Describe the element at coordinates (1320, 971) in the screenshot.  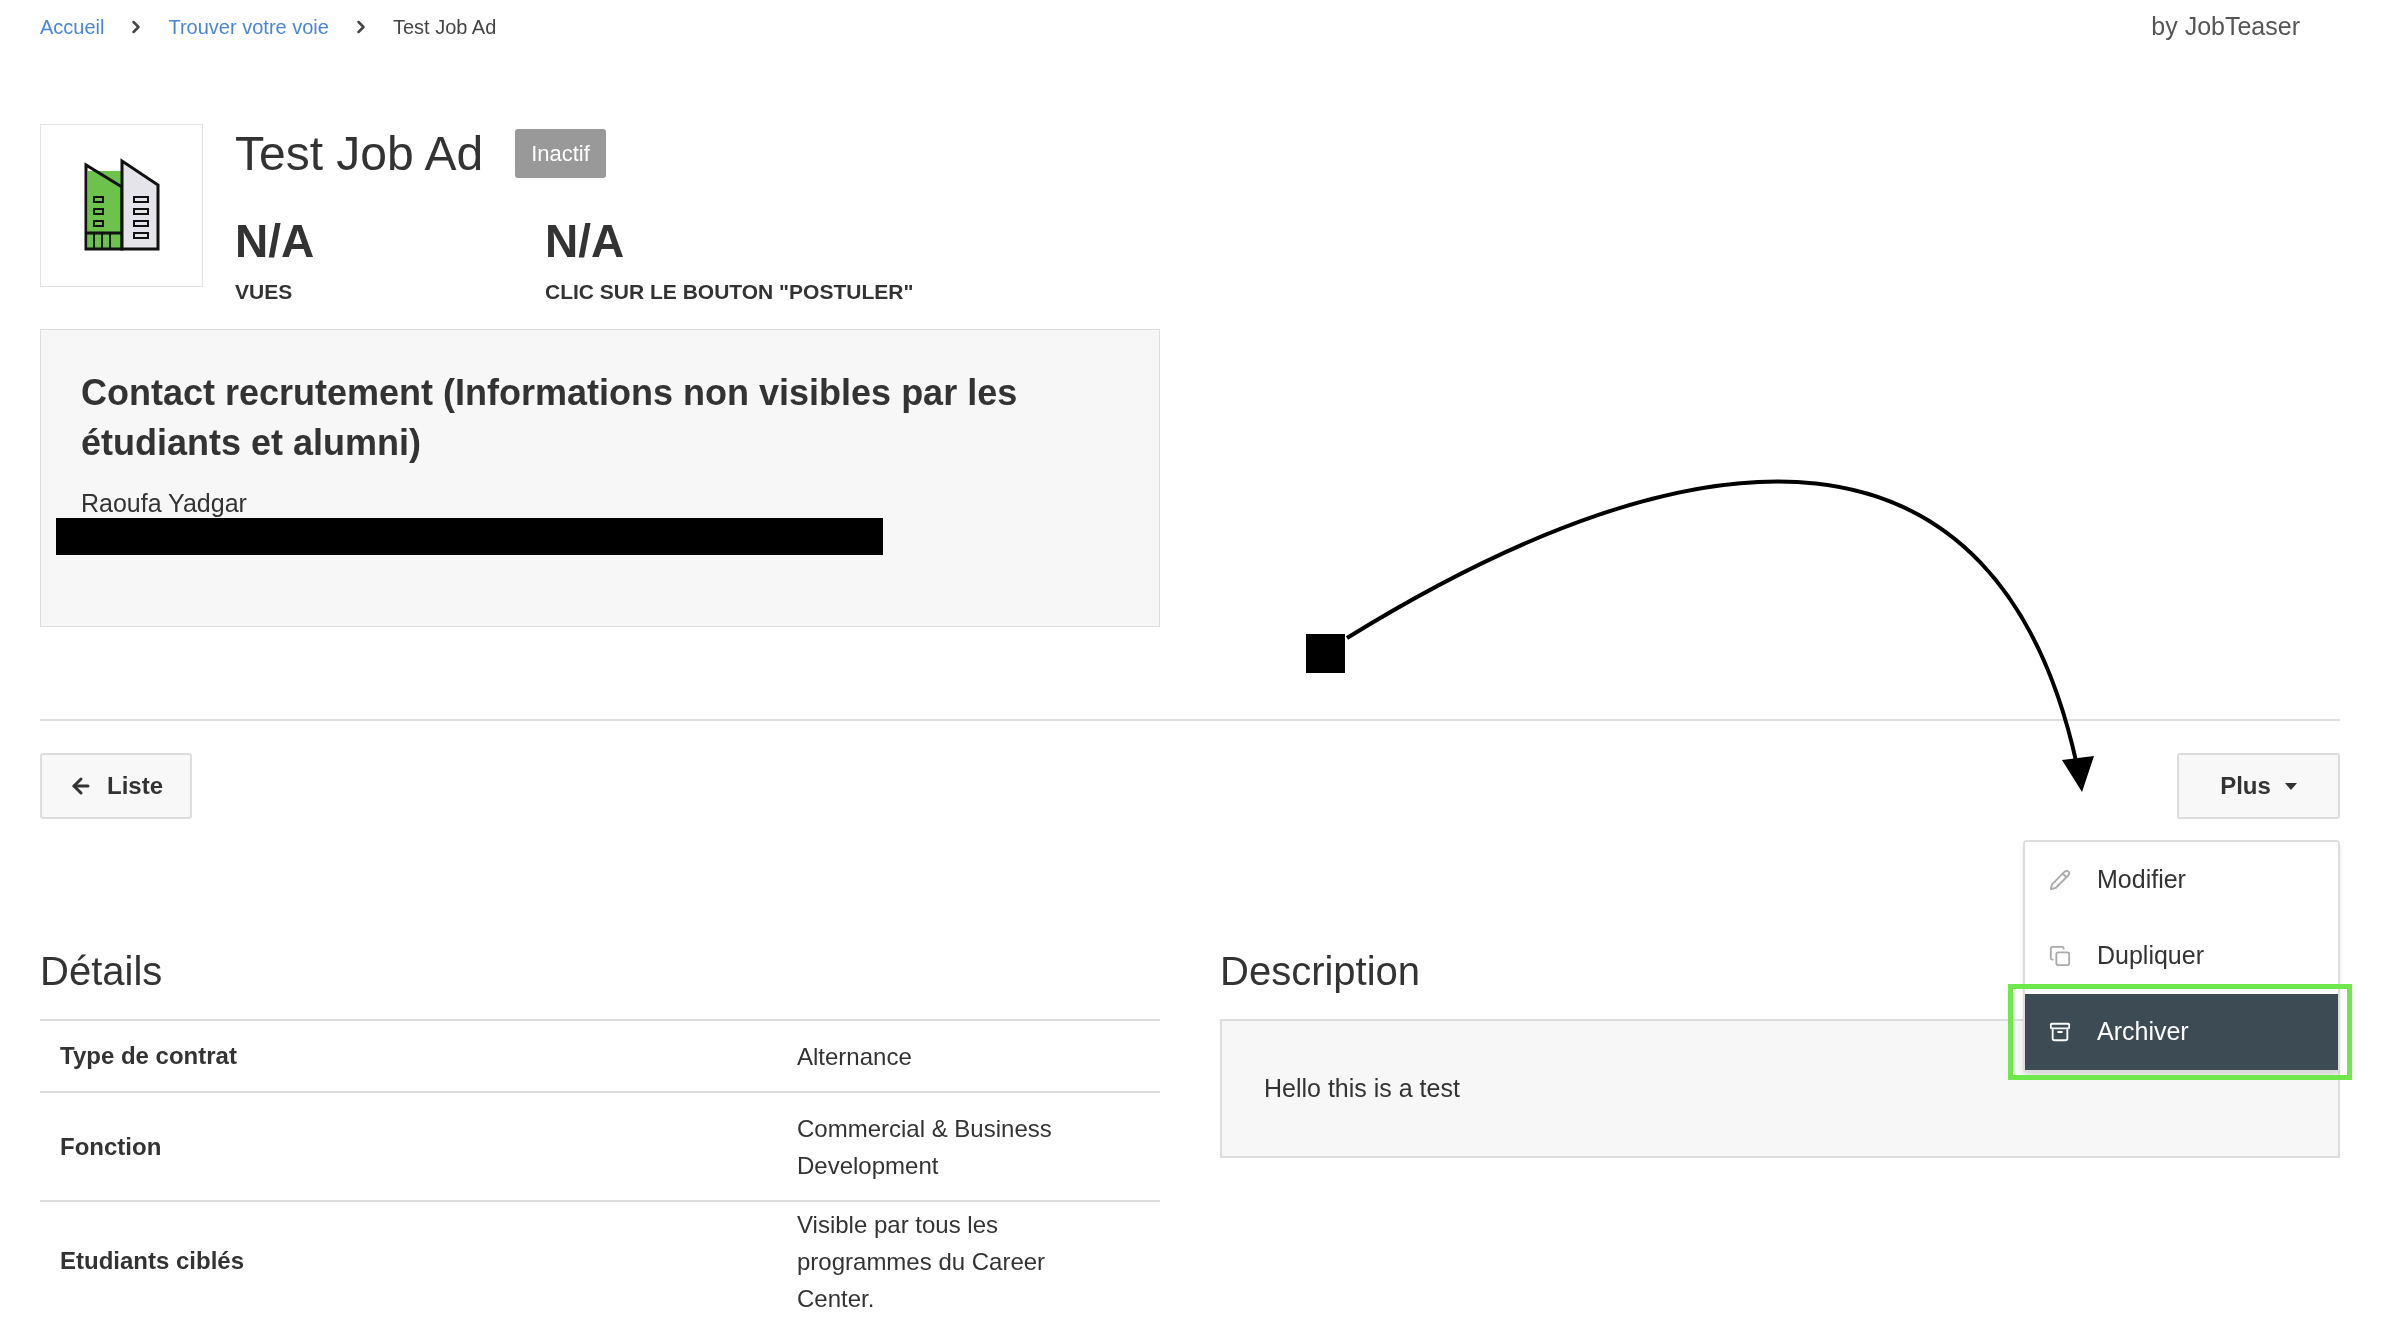
I see `description-heading: Description` at that location.